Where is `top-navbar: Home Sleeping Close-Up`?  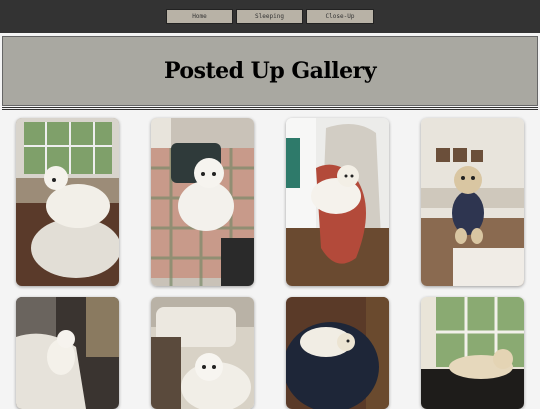
top-navbar: Home Sleeping Close-Up is located at coordinates (270, 16).